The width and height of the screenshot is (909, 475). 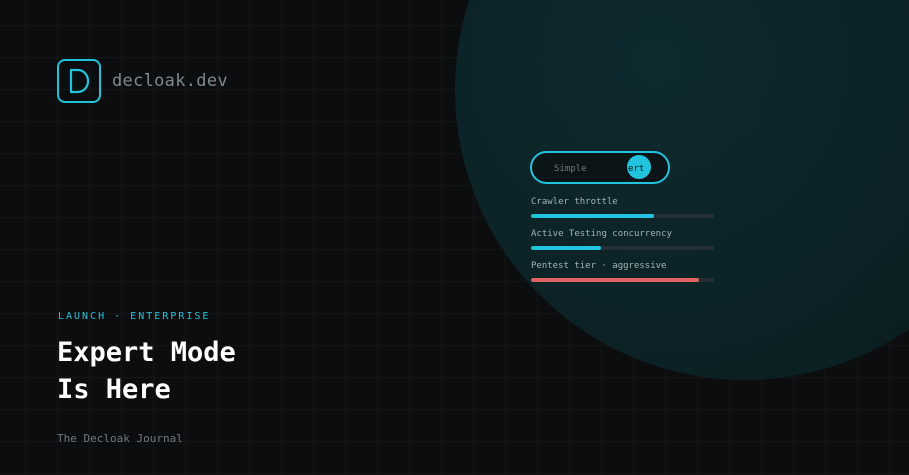 I want to click on brand-name: decloak.dev, so click(x=170, y=81).